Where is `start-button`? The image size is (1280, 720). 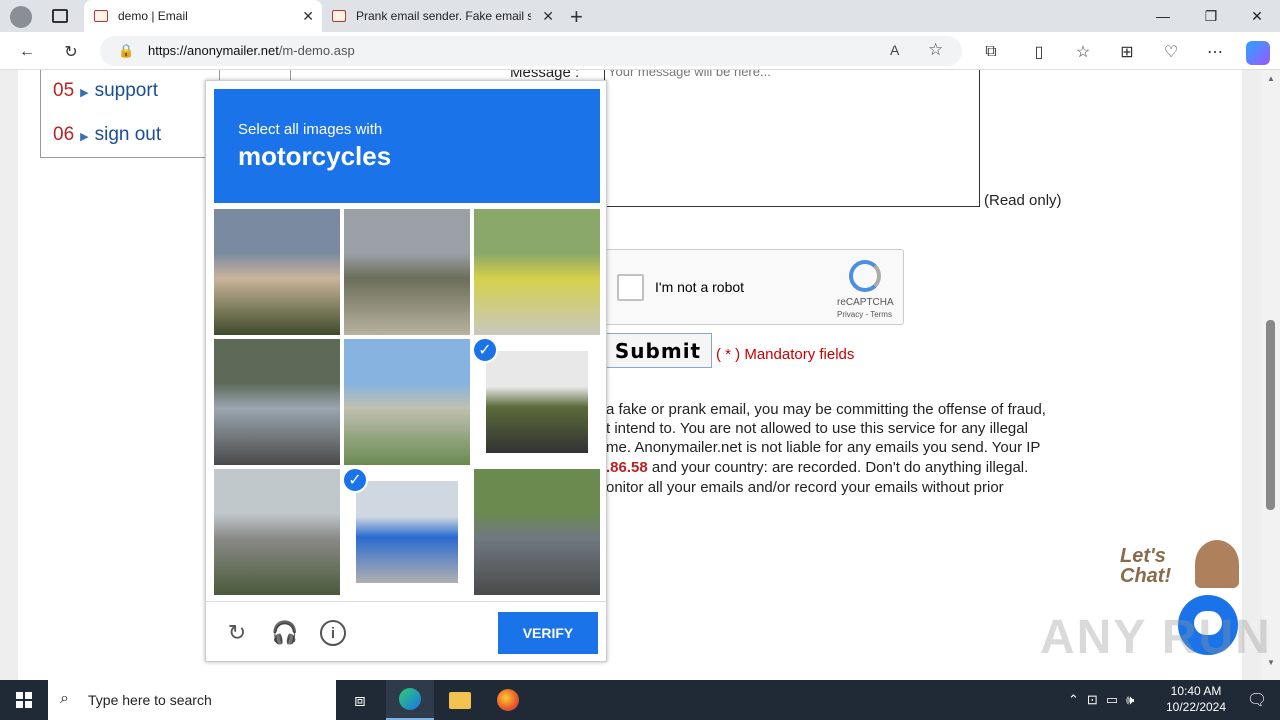
start-button is located at coordinates (24, 700).